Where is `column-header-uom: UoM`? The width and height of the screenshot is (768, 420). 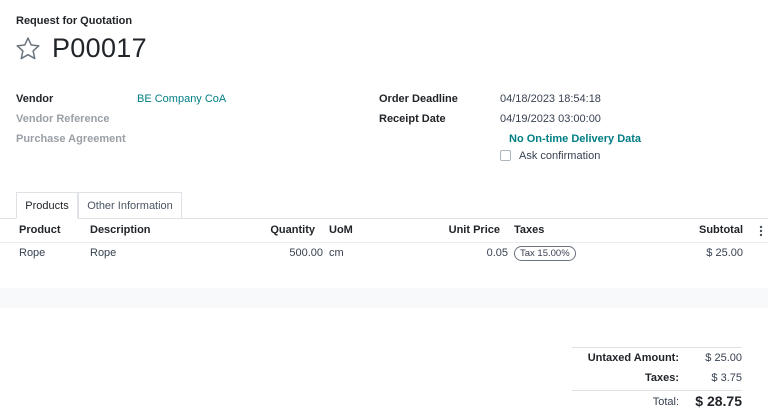 column-header-uom: UoM is located at coordinates (341, 230).